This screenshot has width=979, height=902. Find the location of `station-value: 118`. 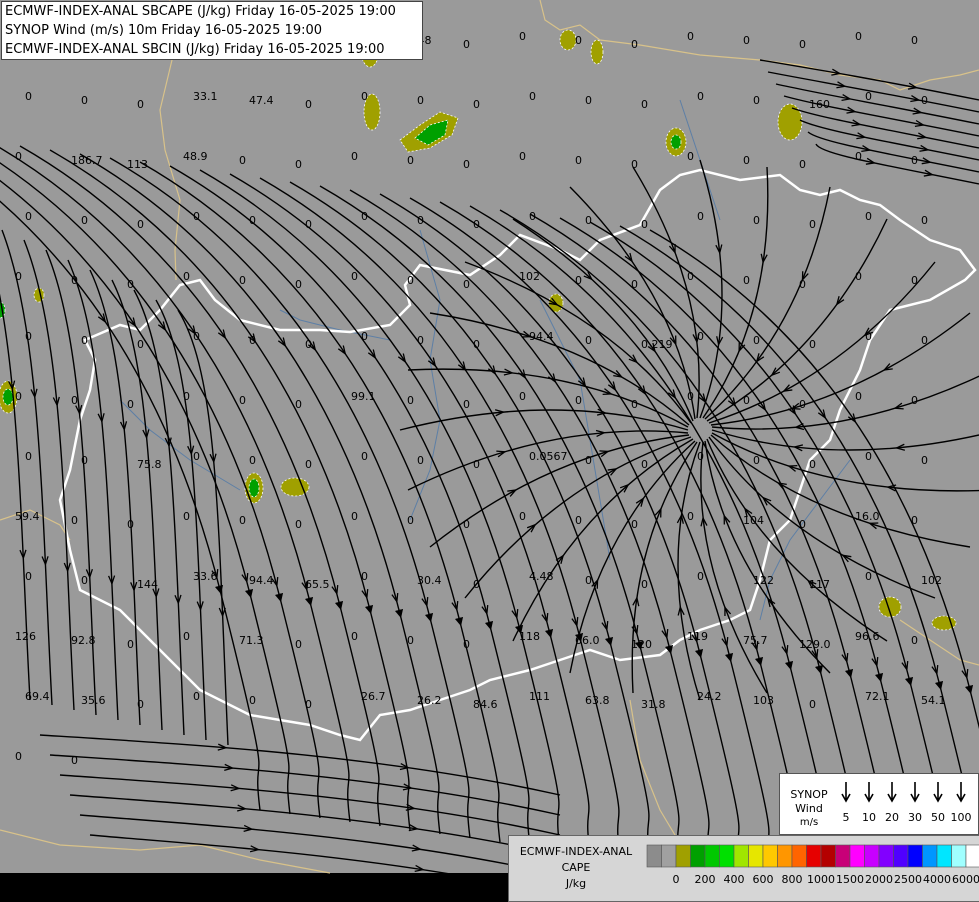

station-value: 118 is located at coordinates (529, 636).